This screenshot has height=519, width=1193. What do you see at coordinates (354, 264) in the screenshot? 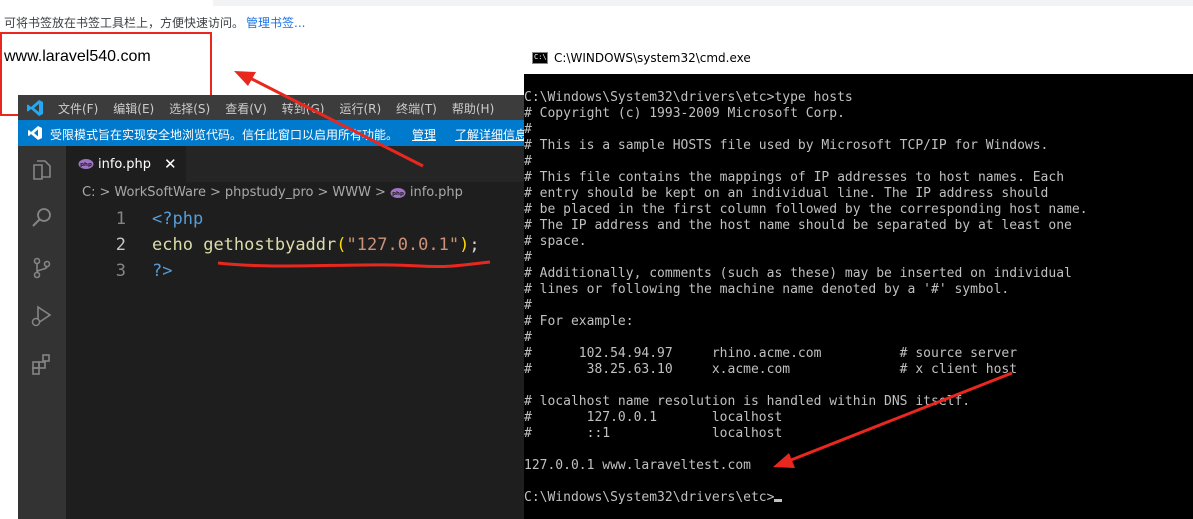
I see `underline-annotation` at bounding box center [354, 264].